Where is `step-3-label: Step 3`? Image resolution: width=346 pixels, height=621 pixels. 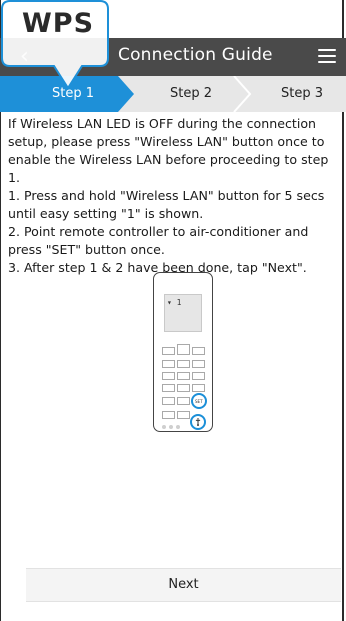 step-3-label: Step 3 is located at coordinates (302, 93).